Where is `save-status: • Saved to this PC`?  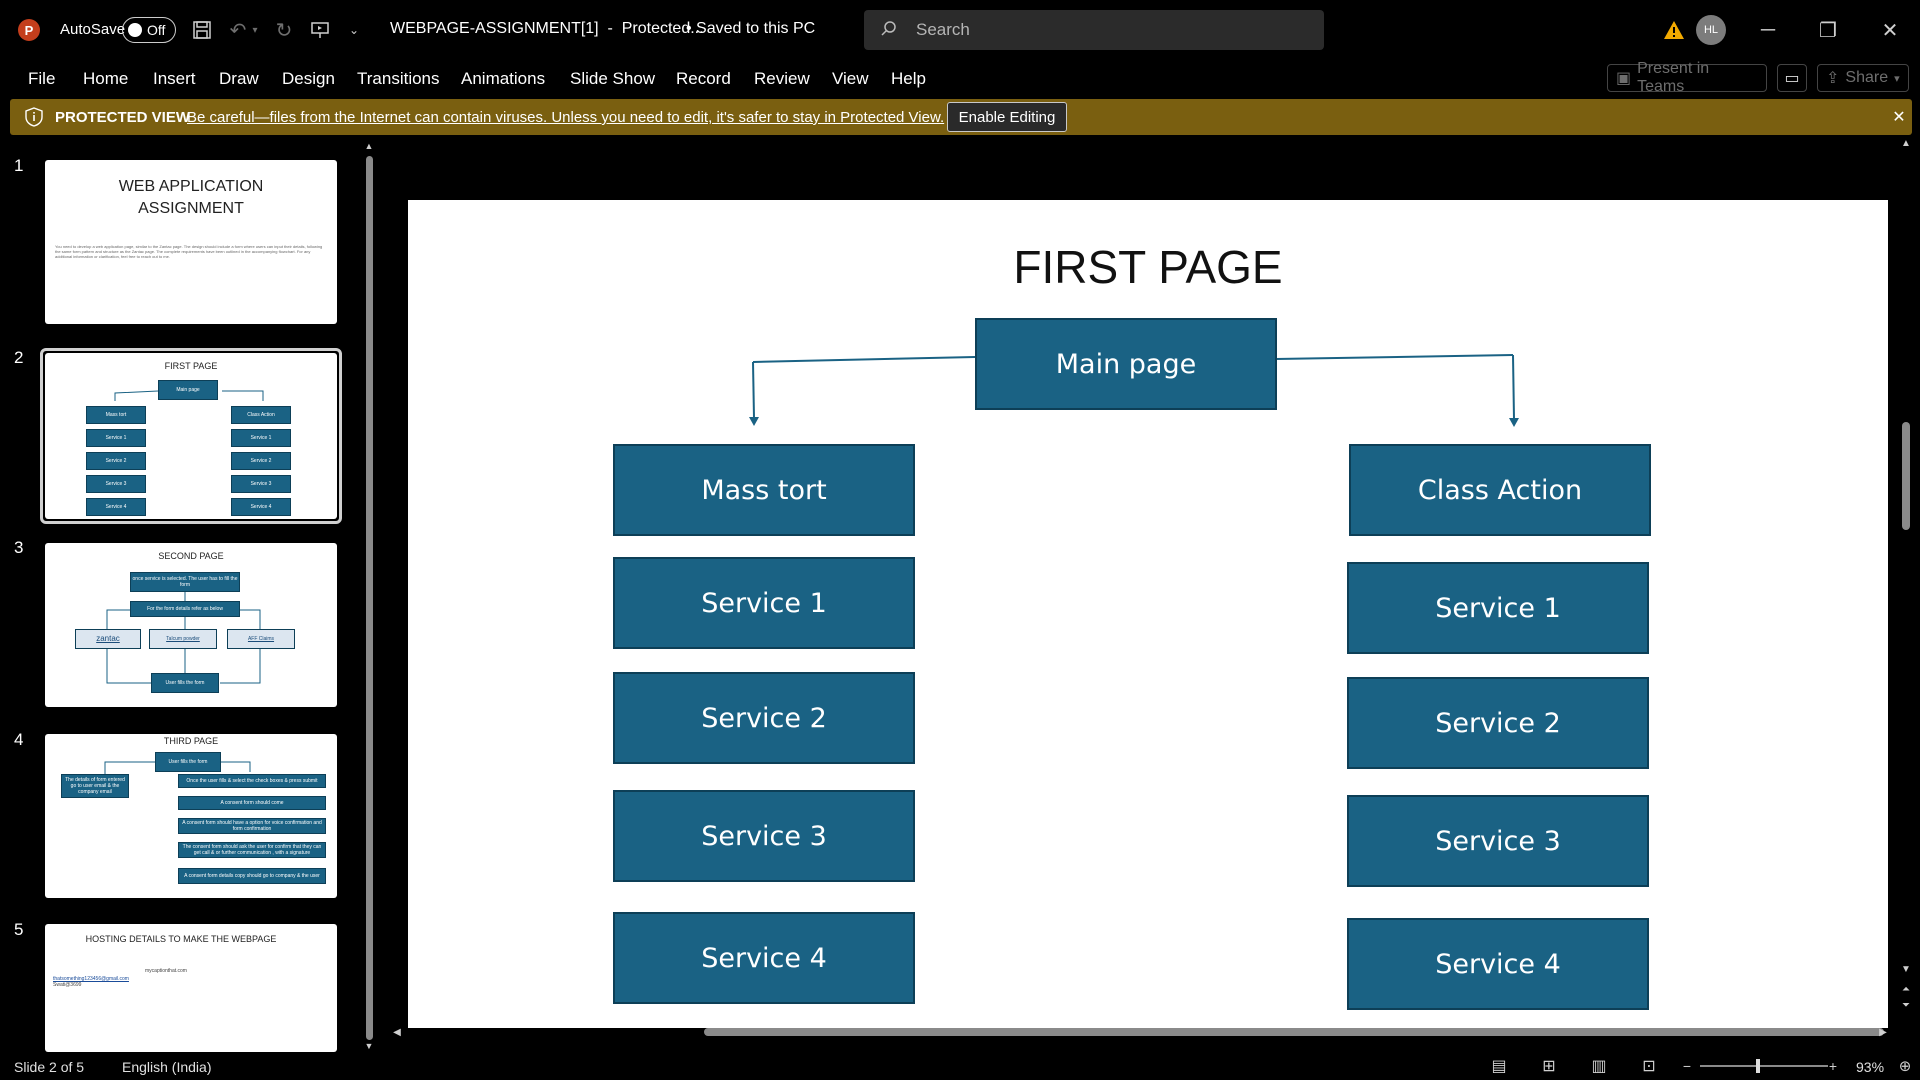 save-status: • Saved to this PC is located at coordinates (751, 28).